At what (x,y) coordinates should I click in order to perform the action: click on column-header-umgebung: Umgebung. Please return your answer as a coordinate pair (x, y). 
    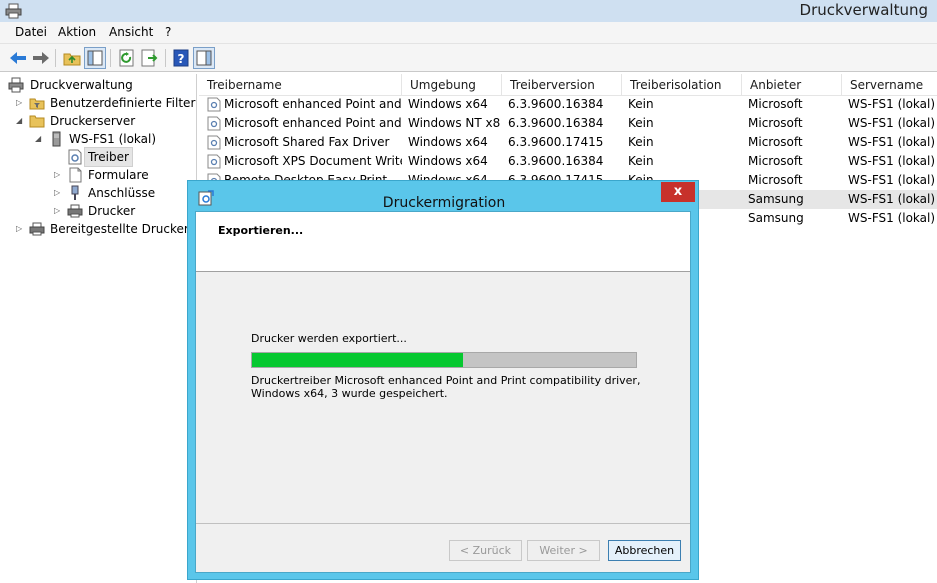
    Looking at the image, I should click on (452, 84).